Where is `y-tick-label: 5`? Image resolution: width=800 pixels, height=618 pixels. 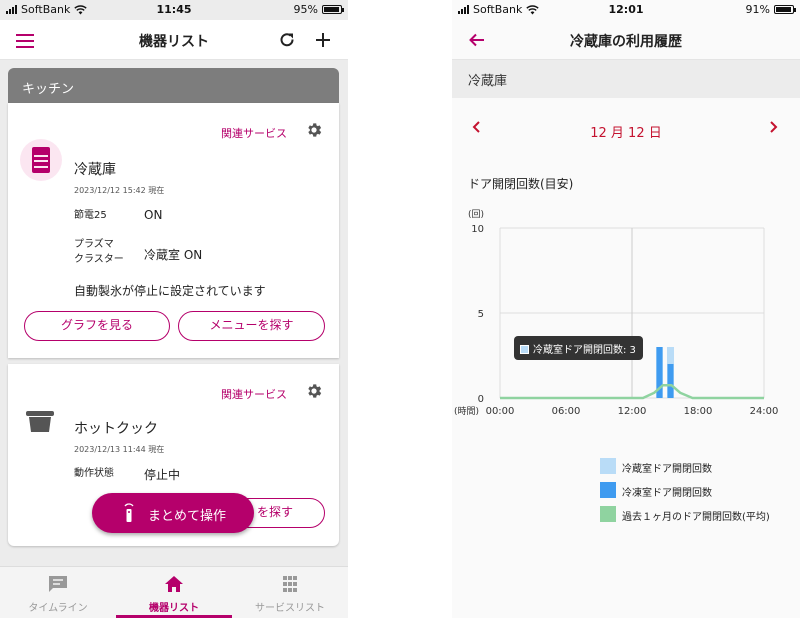
y-tick-label: 5 is located at coordinates (481, 314).